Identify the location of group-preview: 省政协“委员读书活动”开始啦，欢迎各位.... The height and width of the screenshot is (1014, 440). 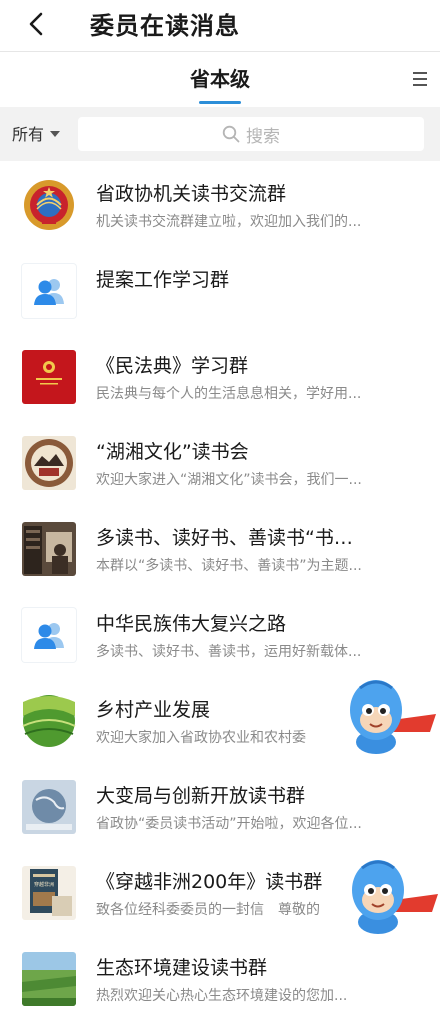
(229, 824).